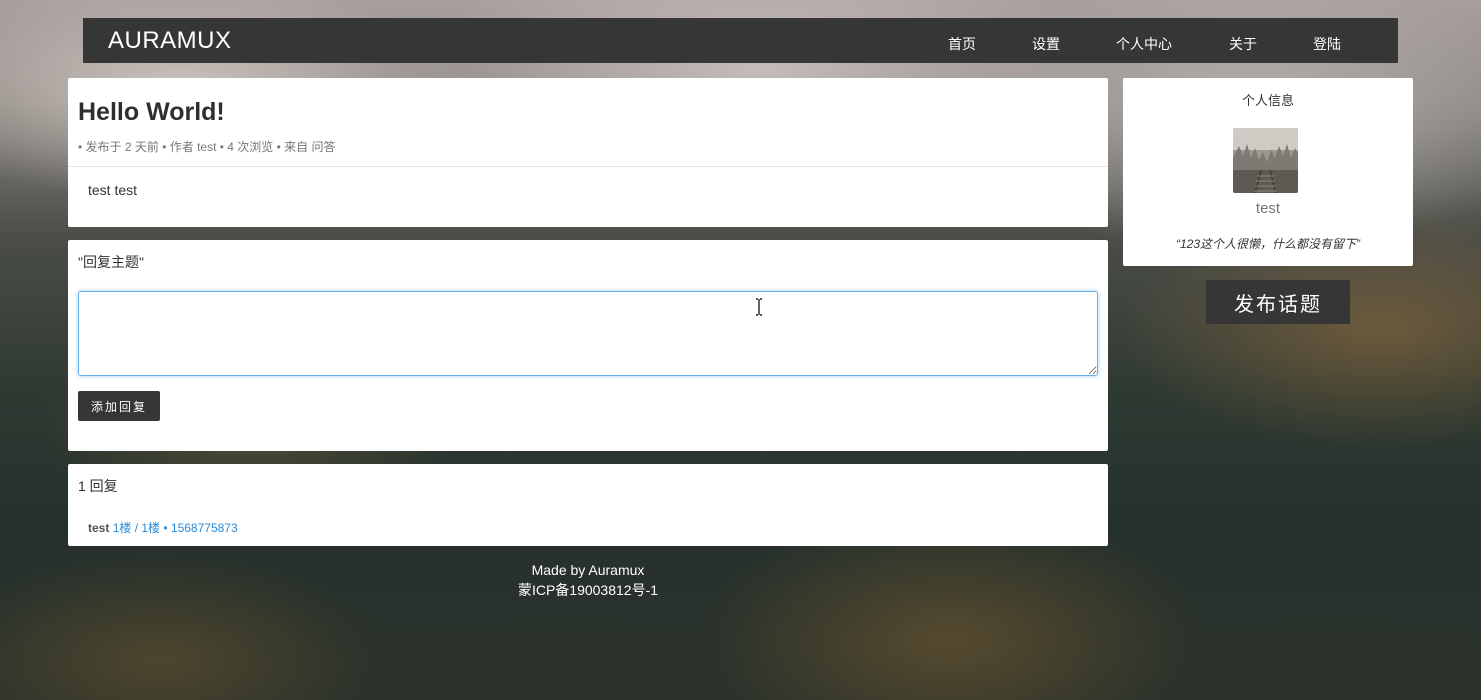  What do you see at coordinates (119, 406) in the screenshot?
I see `add-reply-button: 添加回复` at bounding box center [119, 406].